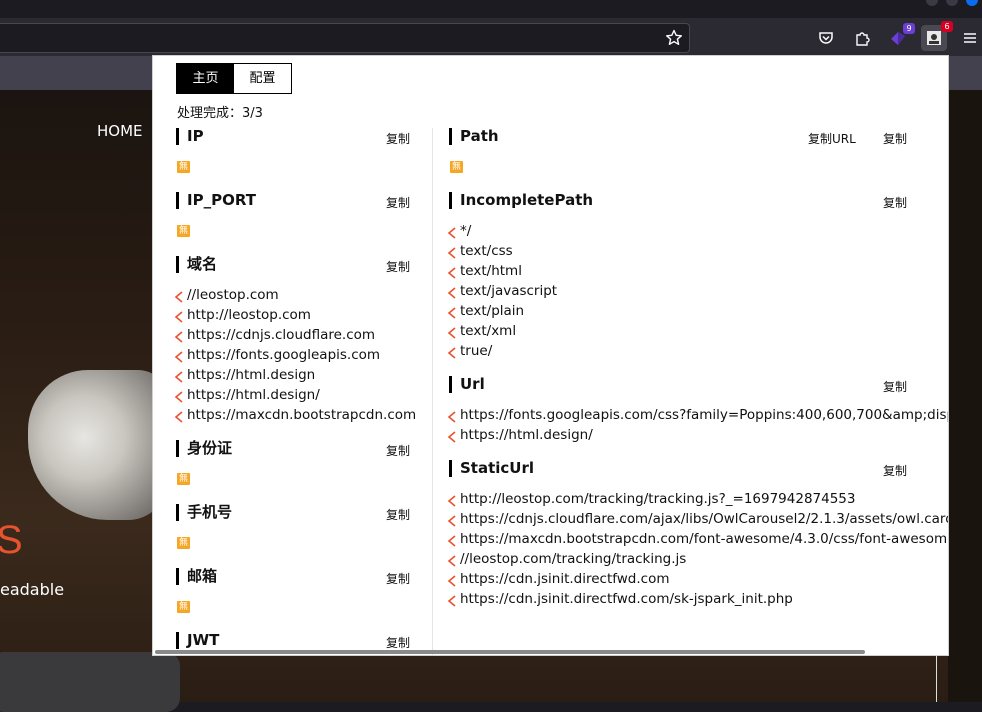 Image resolution: width=982 pixels, height=712 pixels. I want to click on copy-jwt-button: 复制, so click(398, 642).